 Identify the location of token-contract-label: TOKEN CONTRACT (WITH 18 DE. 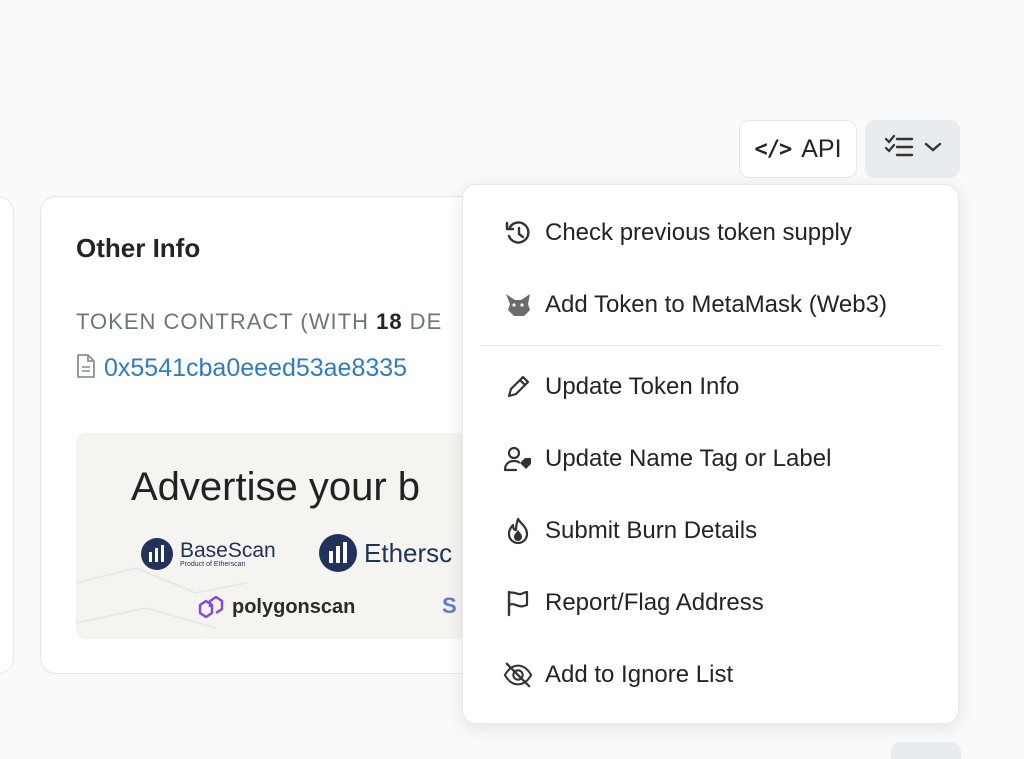
(259, 321).